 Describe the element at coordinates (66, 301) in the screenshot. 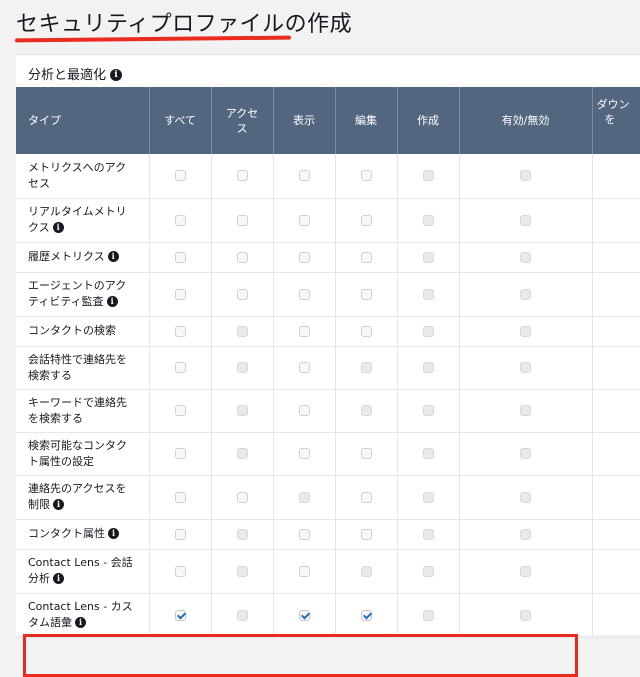

I see `row-type-text: ティビティ監査` at that location.